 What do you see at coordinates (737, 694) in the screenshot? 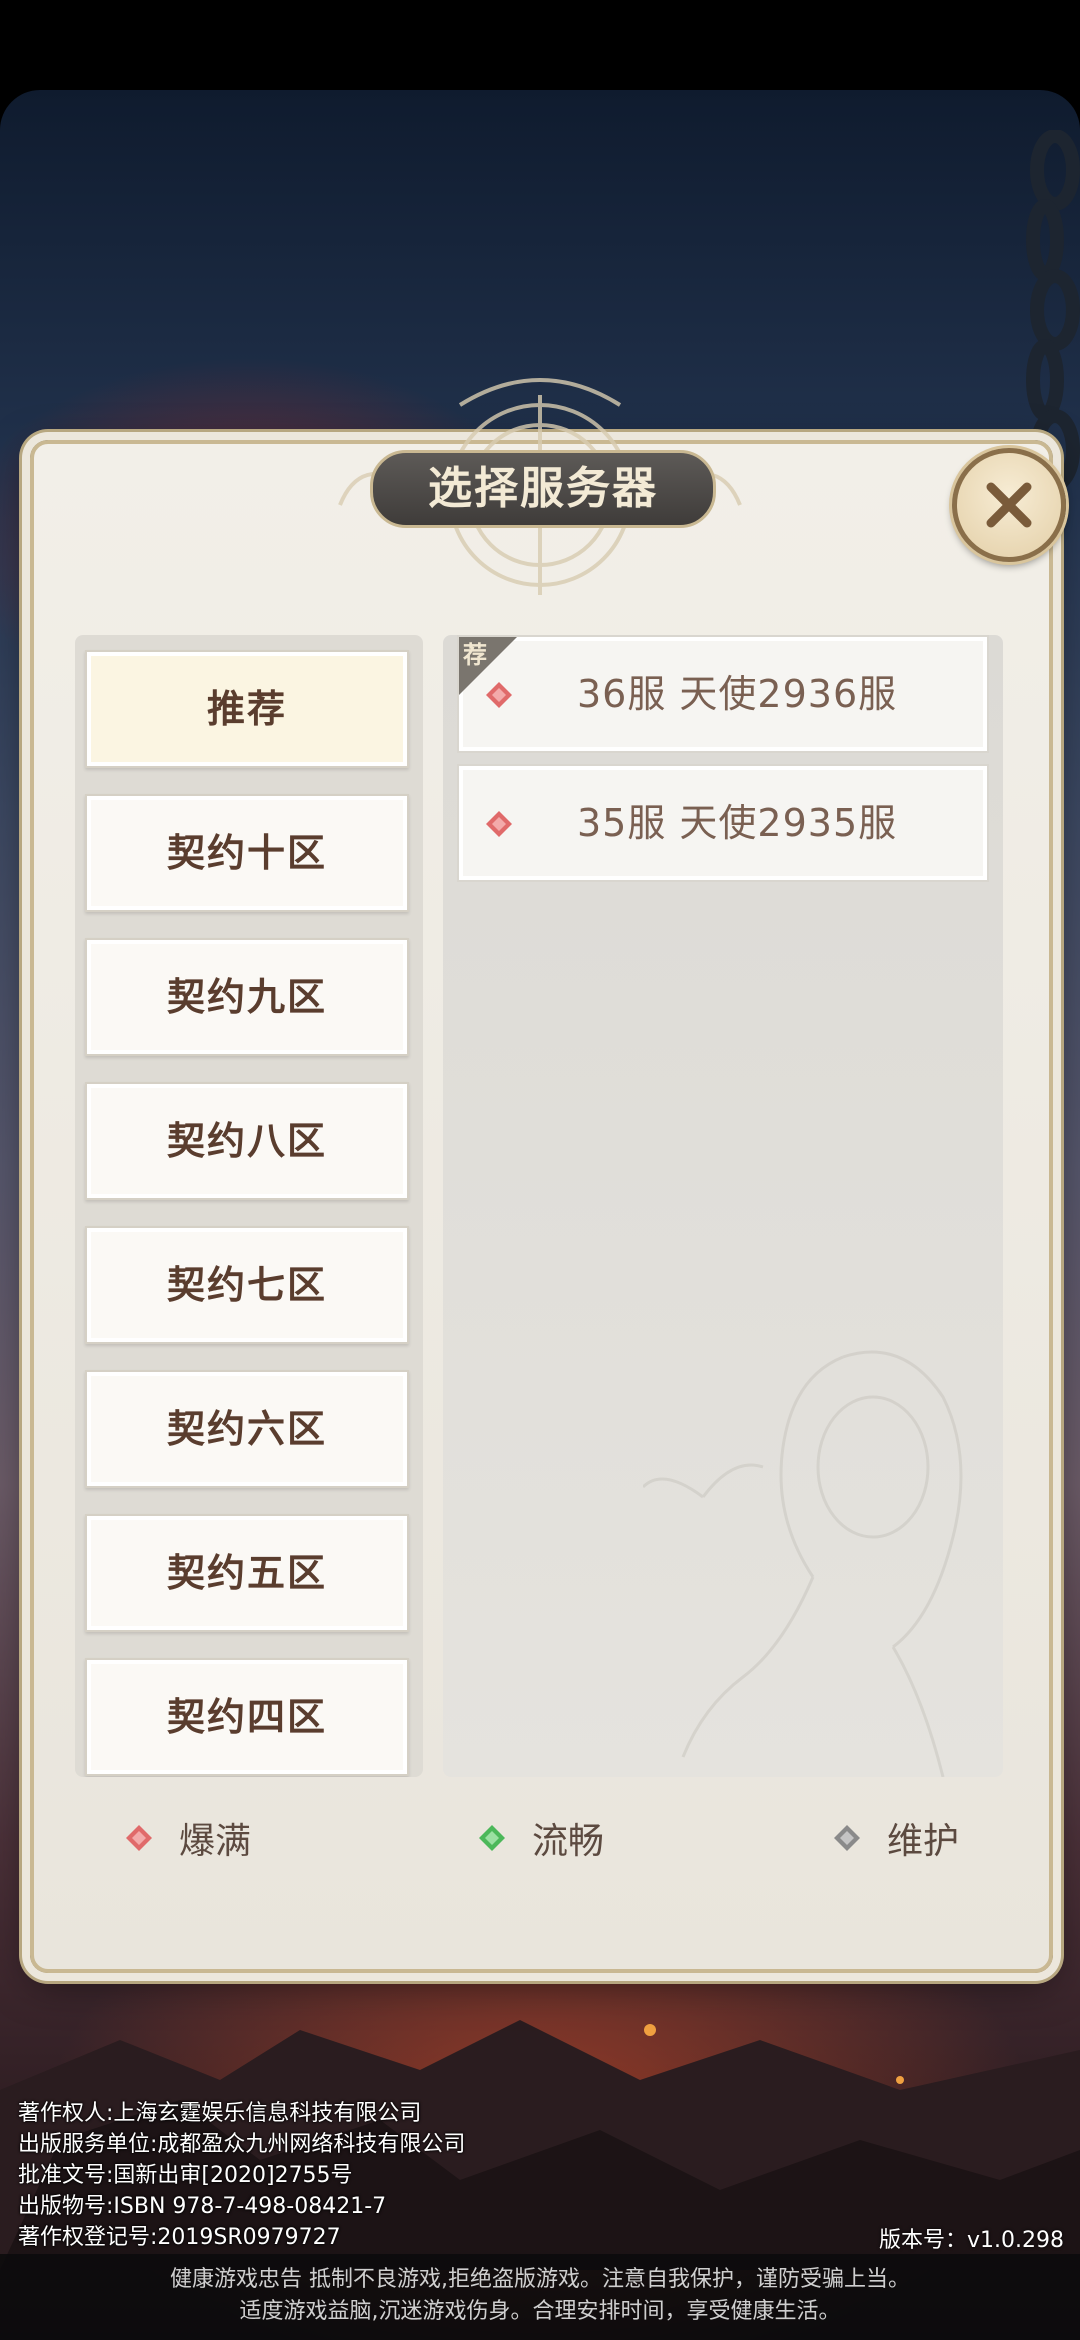
I see `server-name: 36服 天使2936服` at bounding box center [737, 694].